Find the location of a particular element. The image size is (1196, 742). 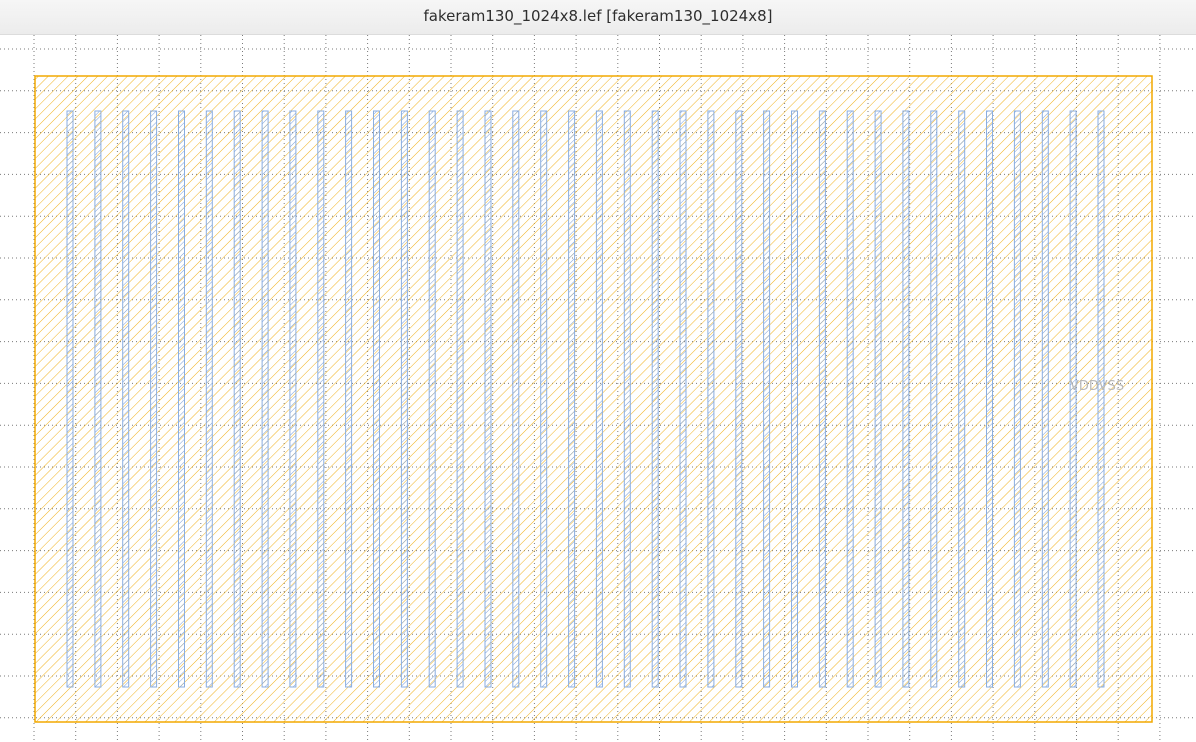

pin-label: VDDVSS is located at coordinates (1097, 386).